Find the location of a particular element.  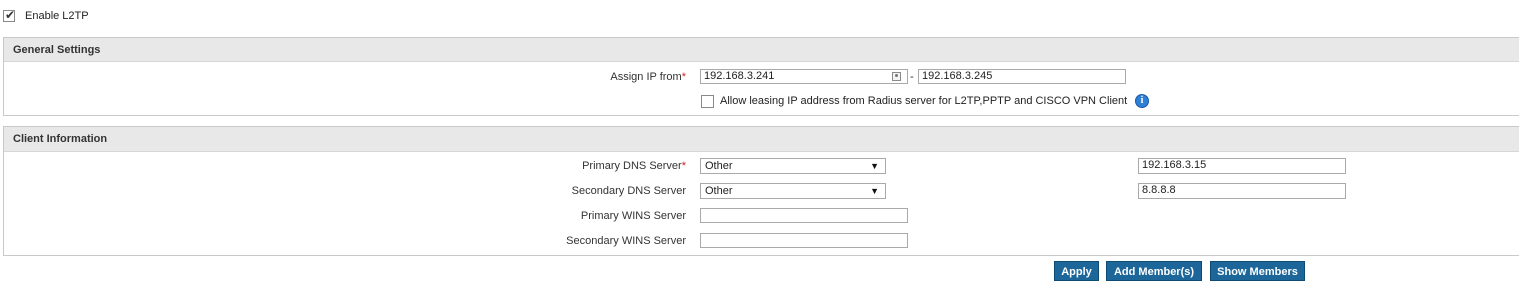

primary-wins-input is located at coordinates (804, 215).